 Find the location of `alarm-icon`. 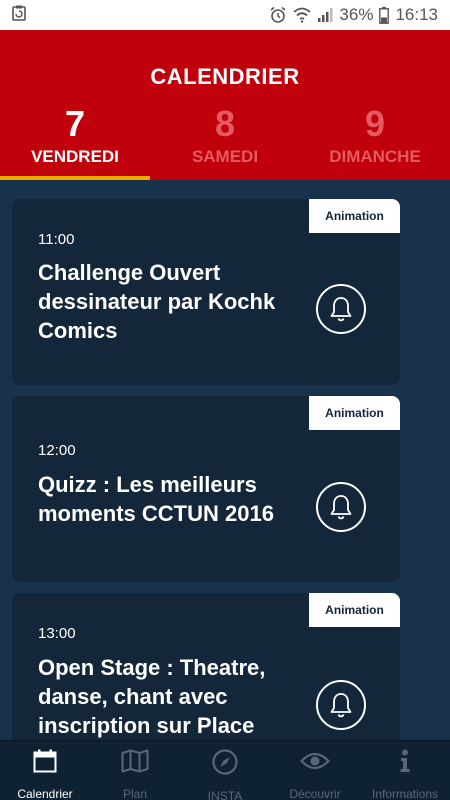

alarm-icon is located at coordinates (278, 15).